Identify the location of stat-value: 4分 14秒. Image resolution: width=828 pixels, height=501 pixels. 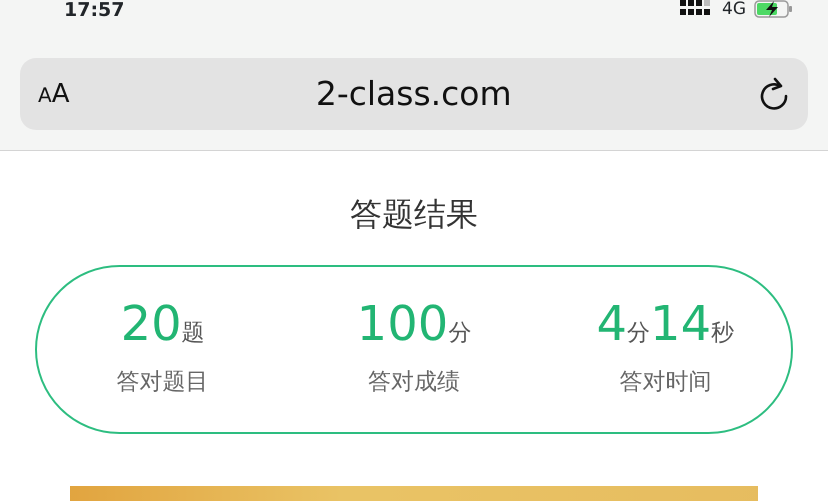
(665, 325).